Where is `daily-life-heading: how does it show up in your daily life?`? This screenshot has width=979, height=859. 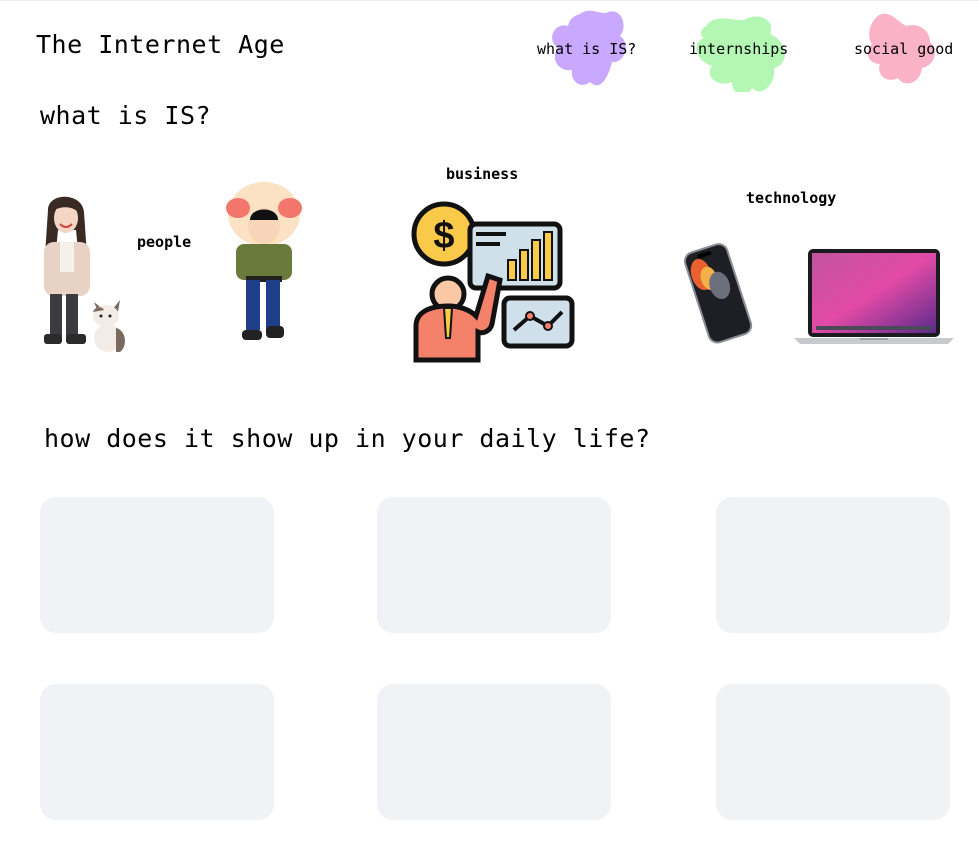 daily-life-heading: how does it show up in your daily life? is located at coordinates (347, 438).